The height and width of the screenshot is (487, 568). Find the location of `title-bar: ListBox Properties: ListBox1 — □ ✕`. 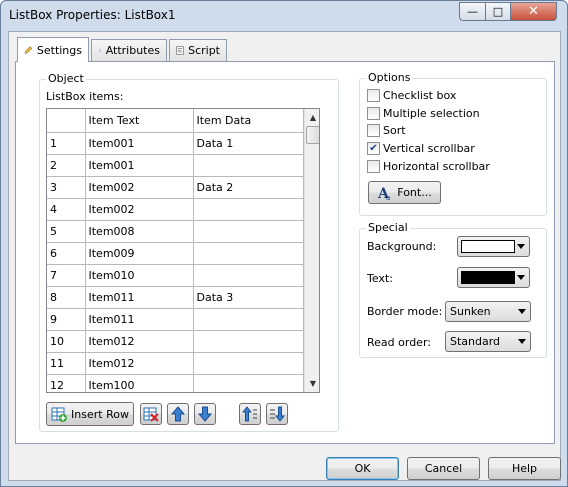

title-bar: ListBox Properties: ListBox1 — □ ✕ is located at coordinates (284, 16).